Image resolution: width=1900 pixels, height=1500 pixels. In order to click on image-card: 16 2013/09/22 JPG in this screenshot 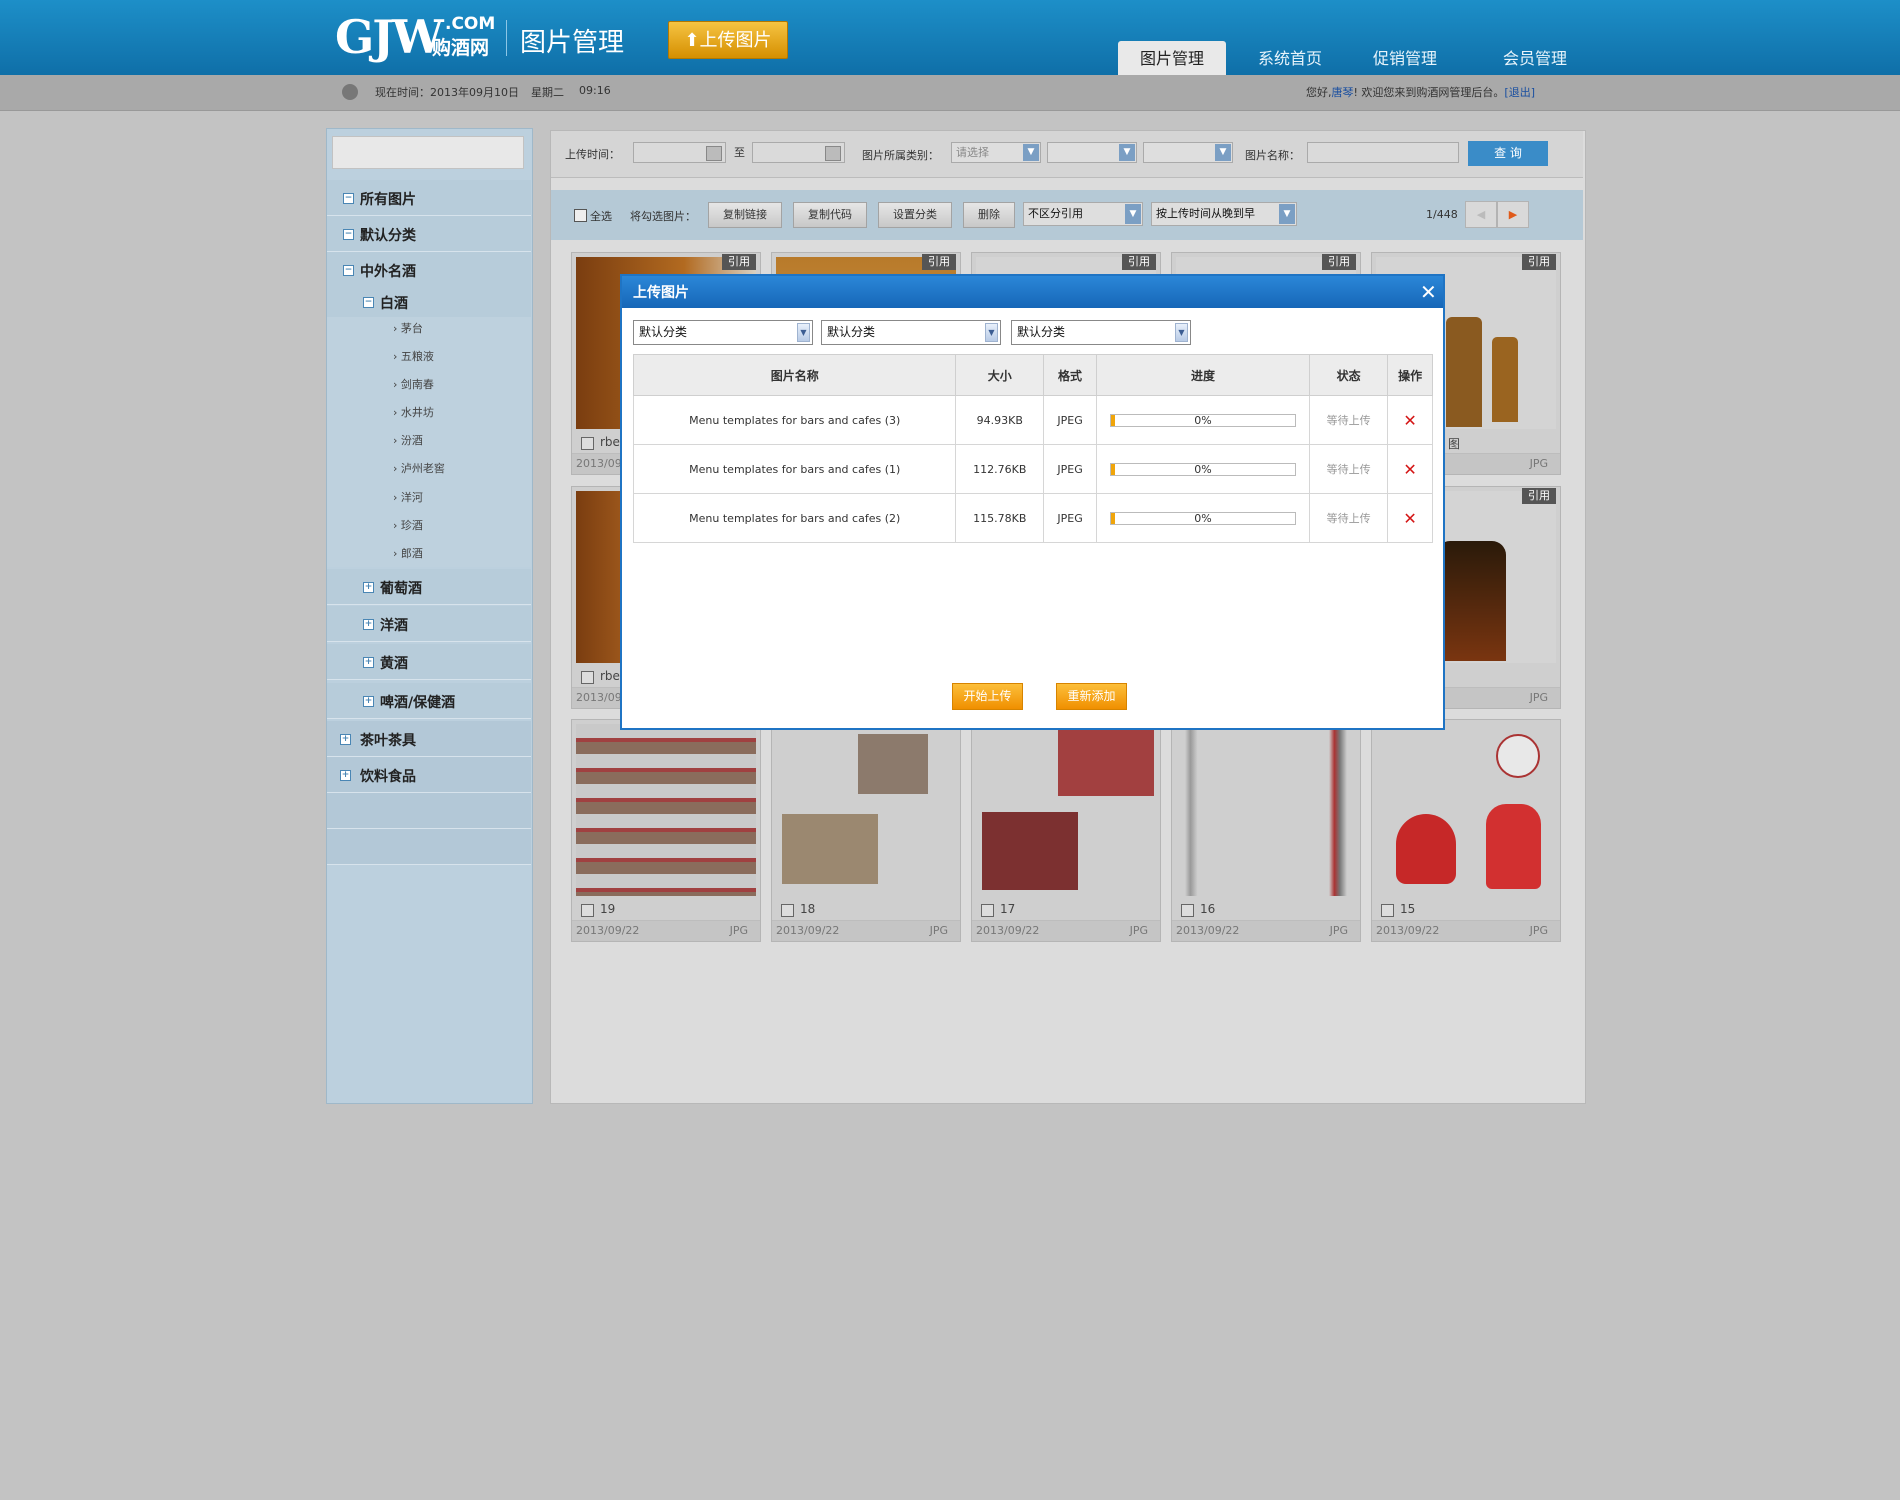, I will do `click(1266, 830)`.